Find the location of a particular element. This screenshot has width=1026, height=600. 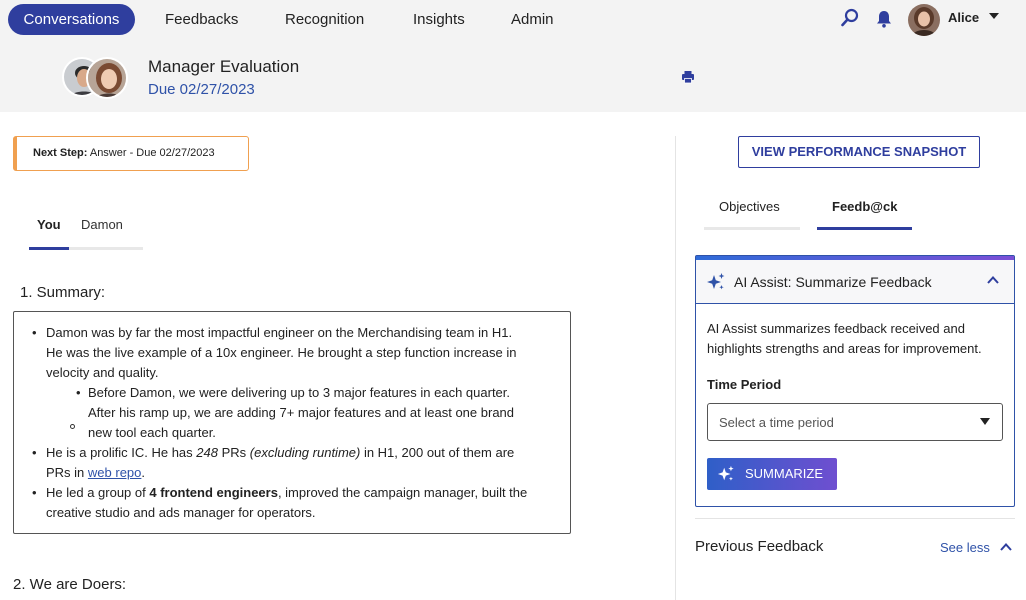

search-icon is located at coordinates (850, 18).